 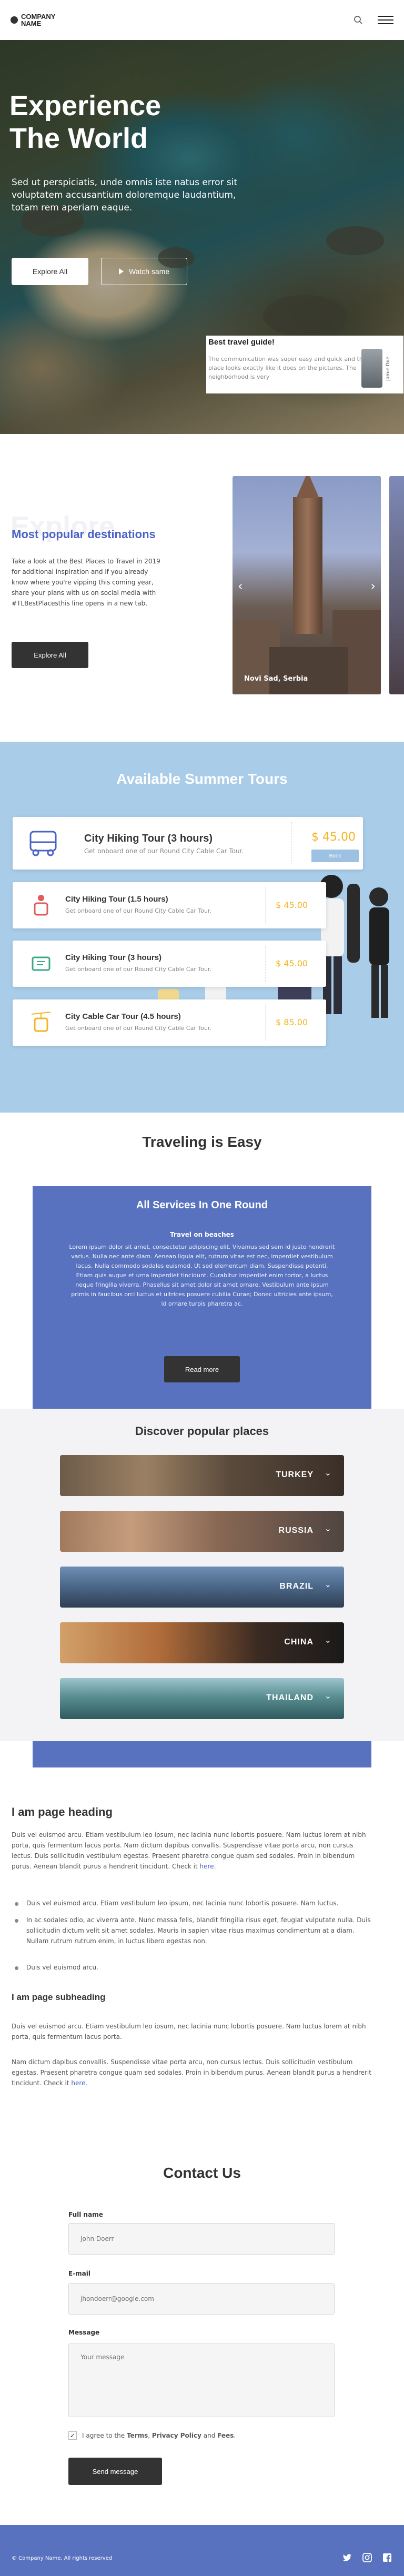 I want to click on place-accordion-turkey: TURKEY ⌄, so click(x=202, y=1475).